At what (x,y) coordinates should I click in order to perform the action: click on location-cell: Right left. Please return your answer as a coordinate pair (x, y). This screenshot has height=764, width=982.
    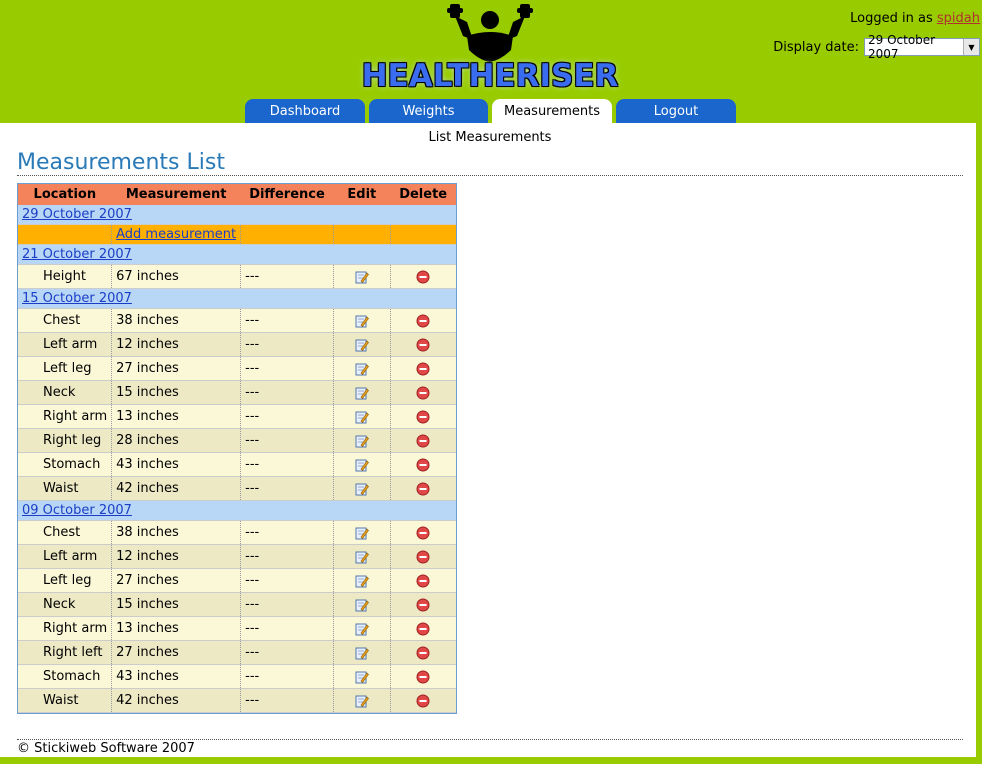
    Looking at the image, I should click on (65, 652).